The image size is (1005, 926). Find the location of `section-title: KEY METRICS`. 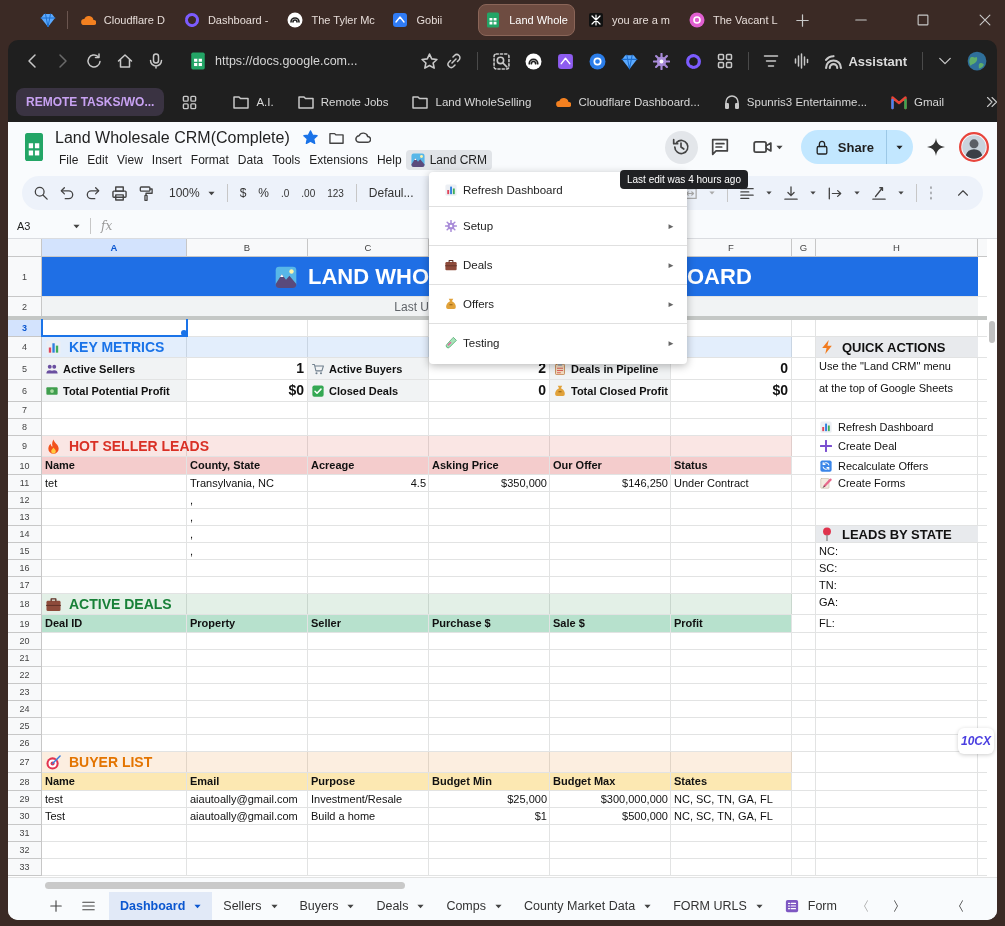

section-title: KEY METRICS is located at coordinates (117, 347).